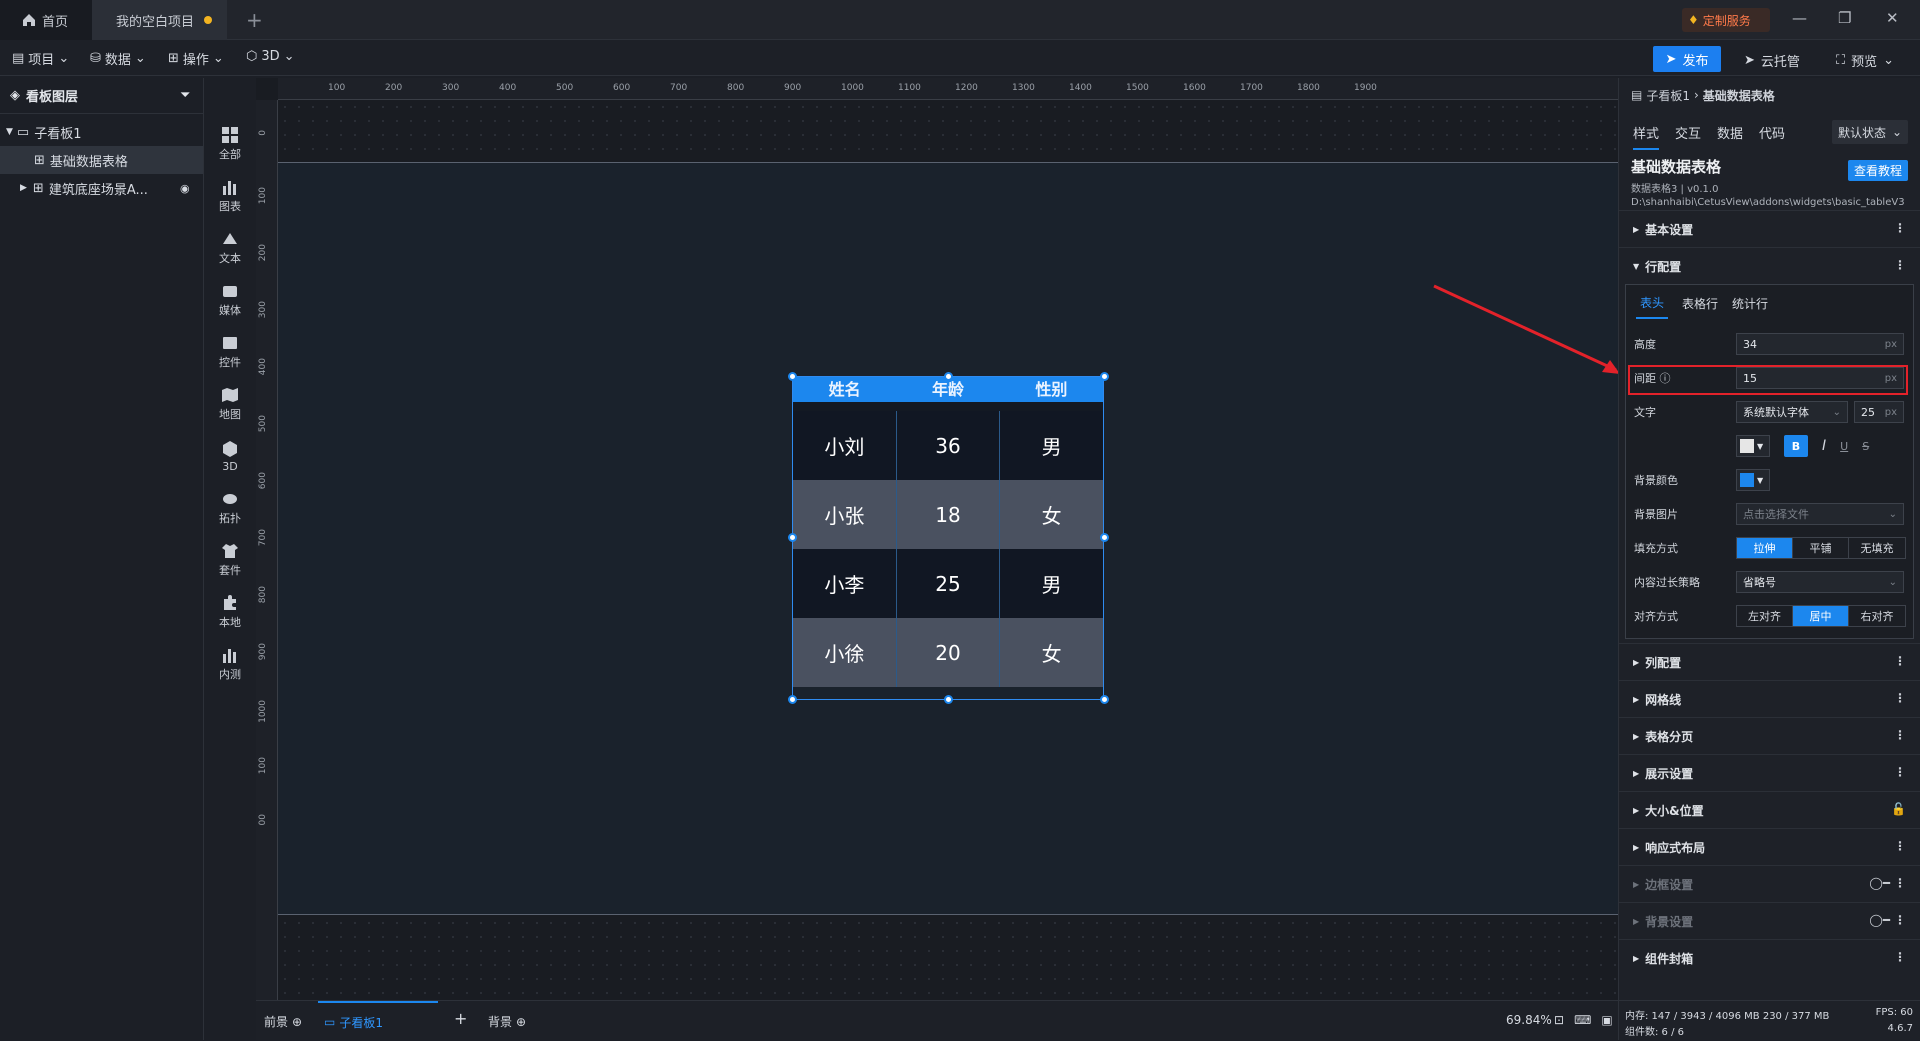  What do you see at coordinates (230, 508) in the screenshot?
I see `component-topology: 拓扑` at bounding box center [230, 508].